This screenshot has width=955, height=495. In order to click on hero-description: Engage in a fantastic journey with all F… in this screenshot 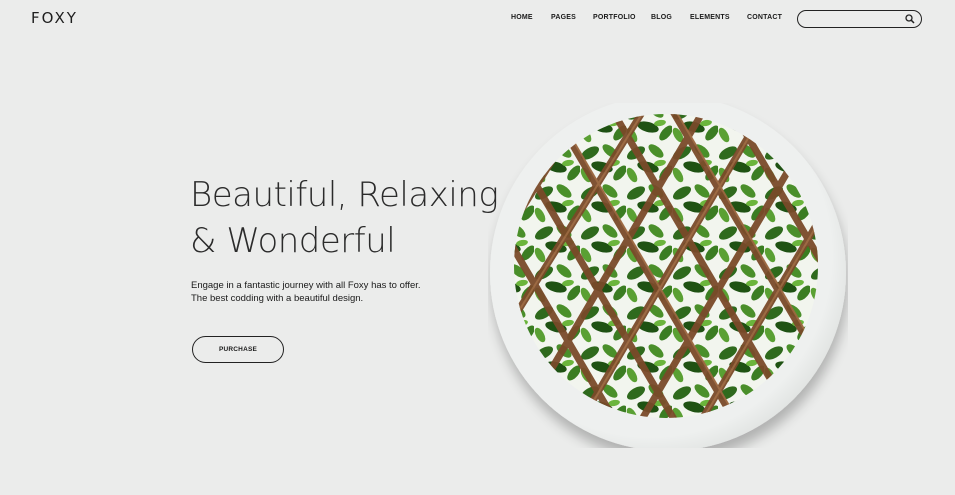, I will do `click(321, 292)`.